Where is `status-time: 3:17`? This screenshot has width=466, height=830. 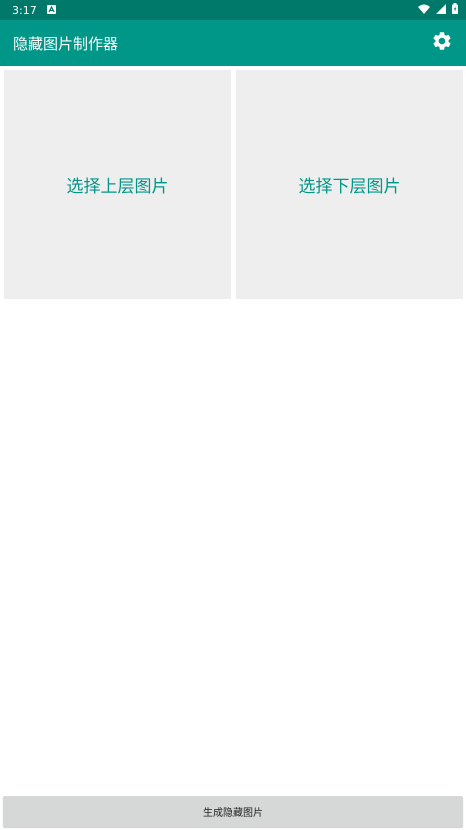 status-time: 3:17 is located at coordinates (24, 10).